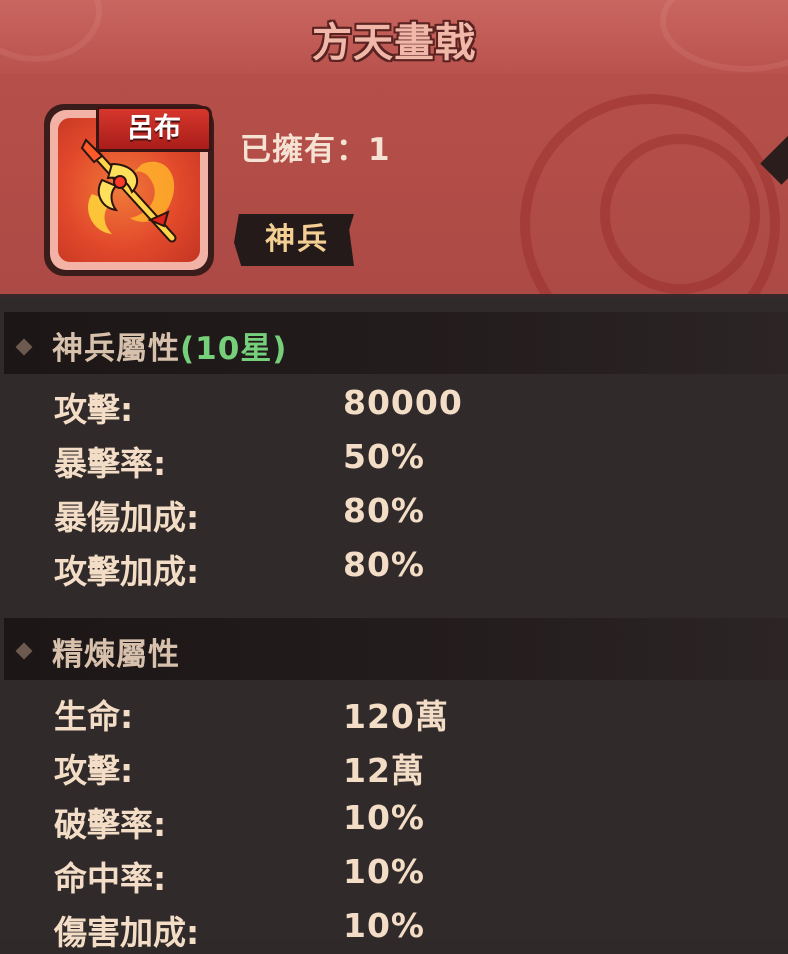 The image size is (788, 954). Describe the element at coordinates (116, 655) in the screenshot. I see `section-title-text: 精煉屬性` at that location.